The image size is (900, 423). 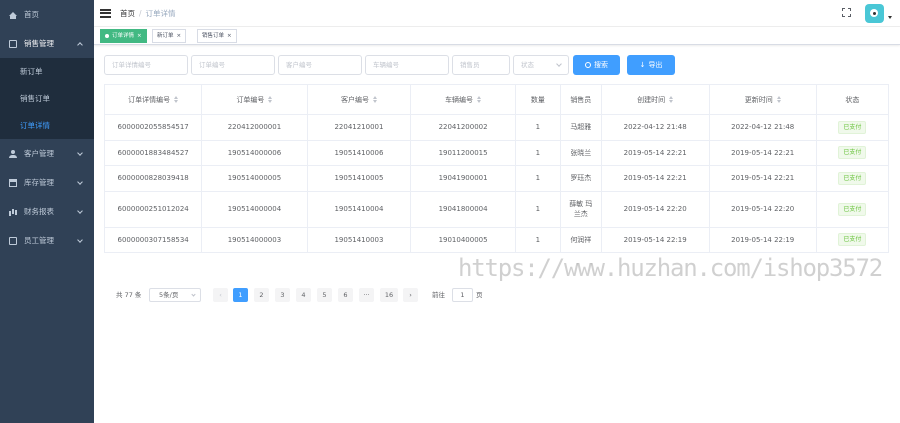 What do you see at coordinates (463, 240) in the screenshot?
I see `cell-vehicle-id: 19010400005` at bounding box center [463, 240].